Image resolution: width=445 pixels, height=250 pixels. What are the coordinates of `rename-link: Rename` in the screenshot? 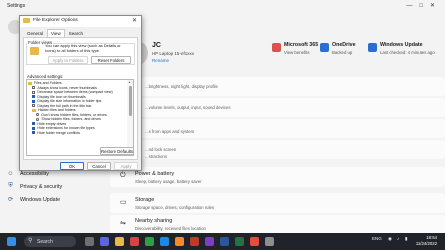 It's located at (160, 60).